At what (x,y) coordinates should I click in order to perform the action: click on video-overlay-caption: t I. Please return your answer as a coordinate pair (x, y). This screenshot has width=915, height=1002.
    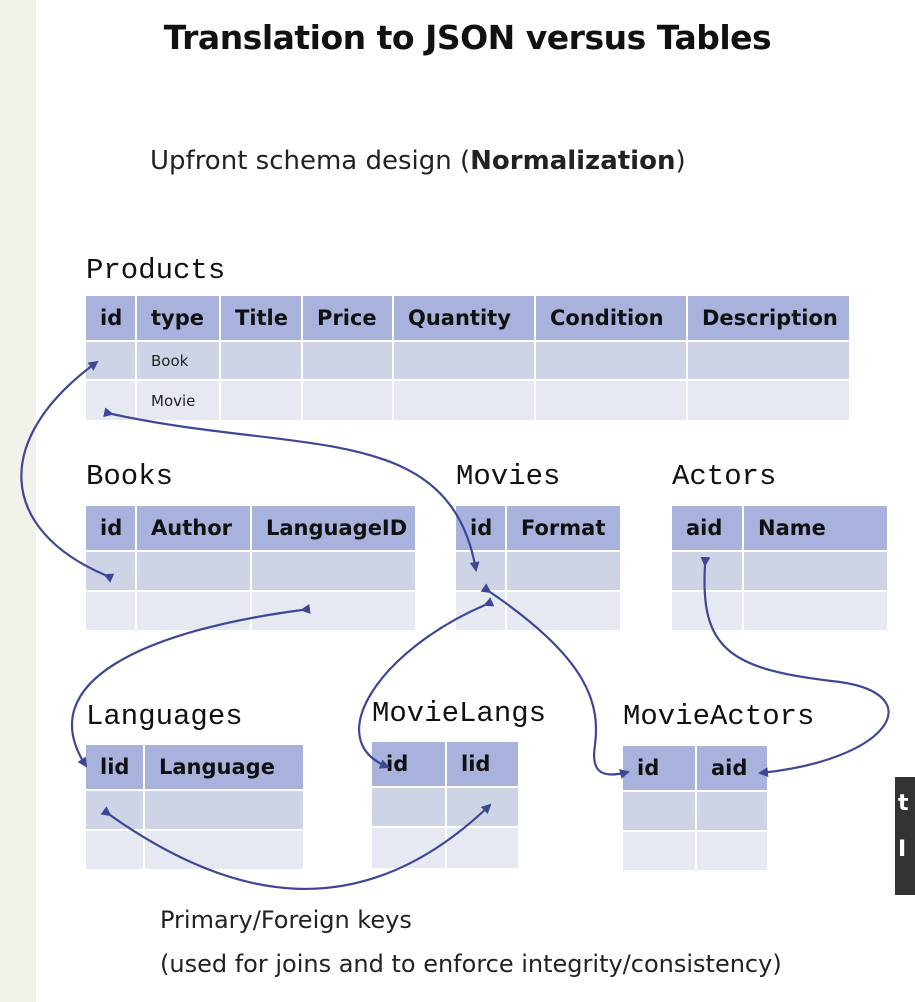
    Looking at the image, I should click on (905, 836).